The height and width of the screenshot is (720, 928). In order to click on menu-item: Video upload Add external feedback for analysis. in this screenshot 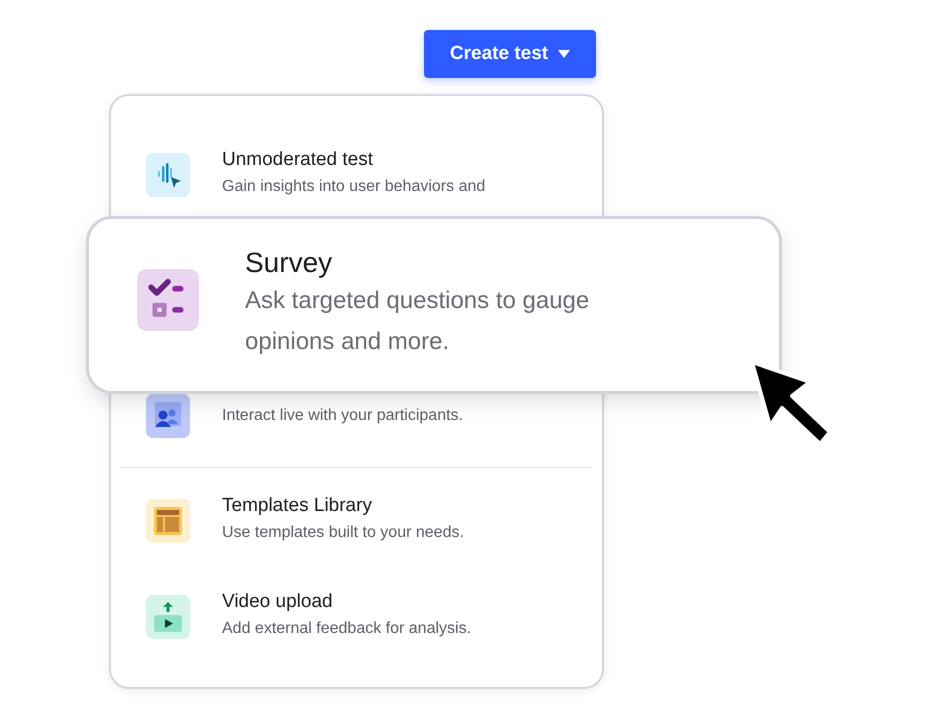, I will do `click(374, 617)`.